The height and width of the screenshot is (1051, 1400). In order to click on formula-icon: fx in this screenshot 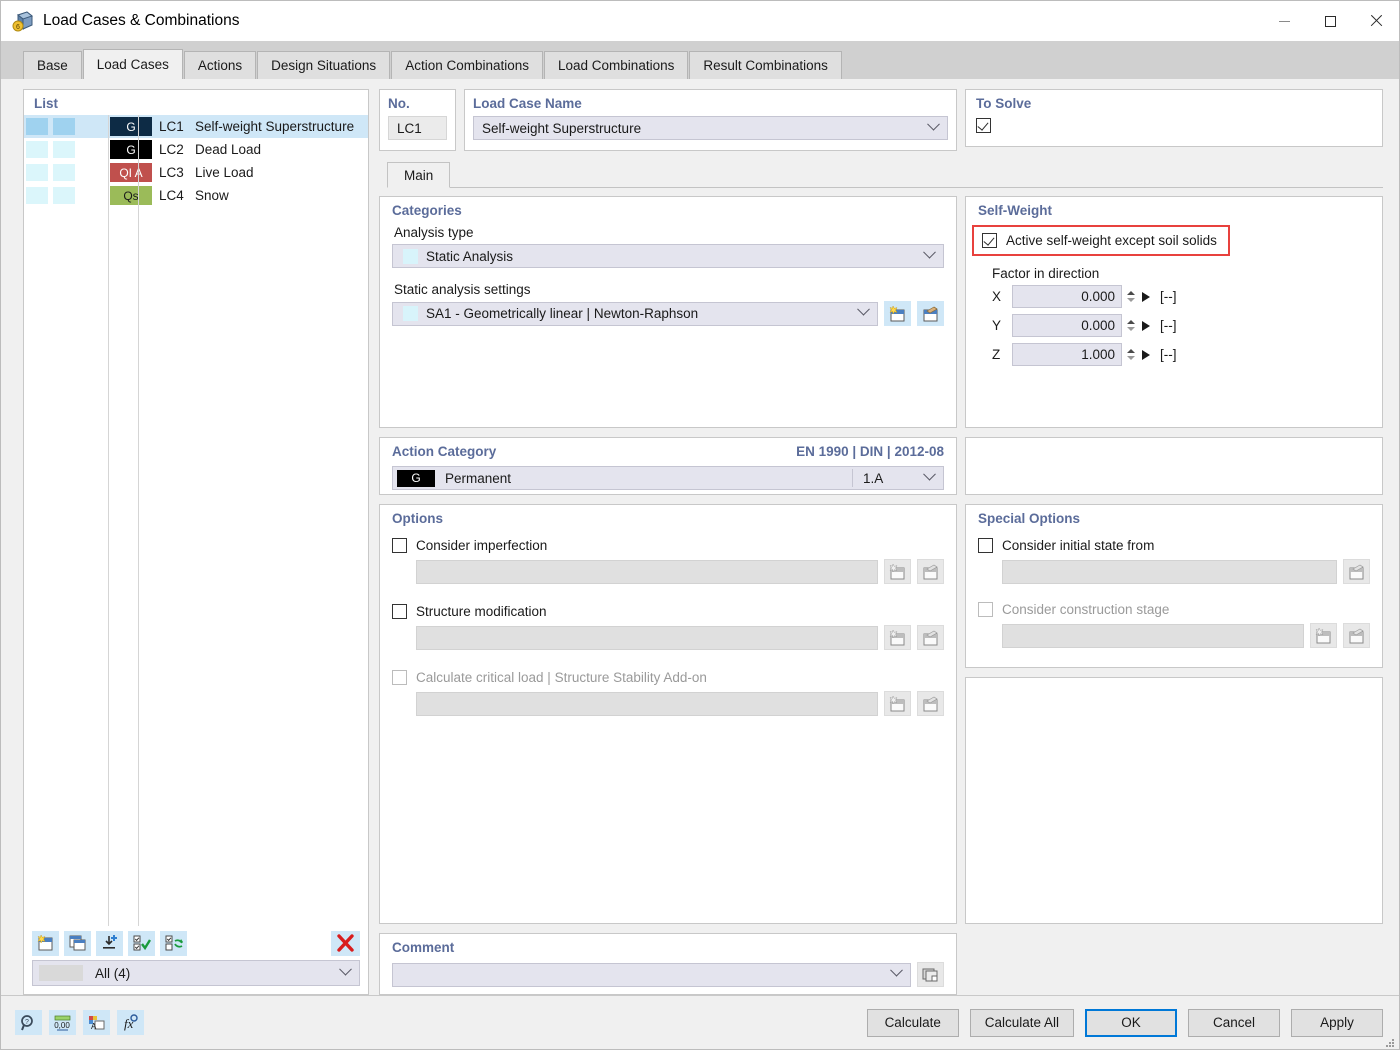, I will do `click(130, 1022)`.